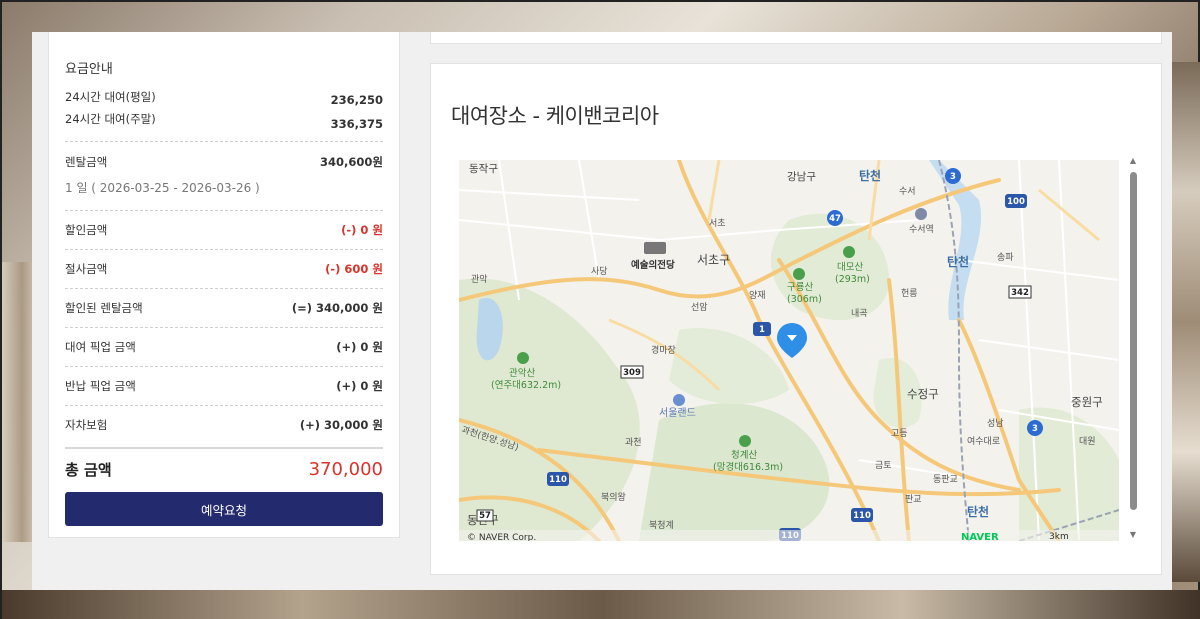 This screenshot has width=1200, height=619. I want to click on total-value: 370,000, so click(345, 469).